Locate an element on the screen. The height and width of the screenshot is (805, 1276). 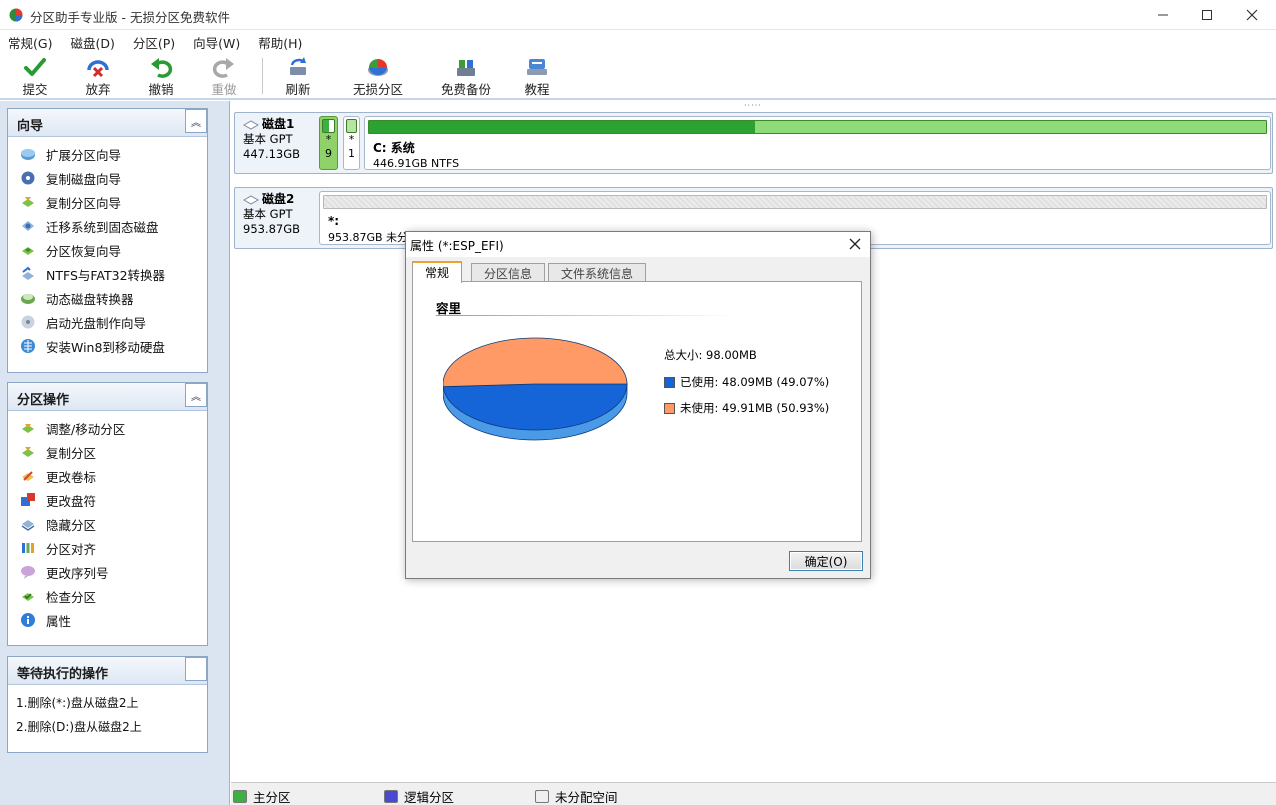
op-hide-partition: 隐藏分区 is located at coordinates (107, 524).